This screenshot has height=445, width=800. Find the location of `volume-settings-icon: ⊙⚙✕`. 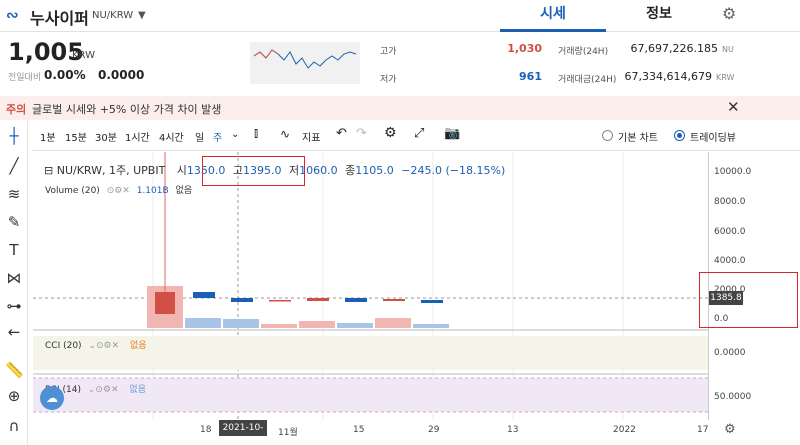

volume-settings-icon: ⊙⚙✕ is located at coordinates (118, 191).